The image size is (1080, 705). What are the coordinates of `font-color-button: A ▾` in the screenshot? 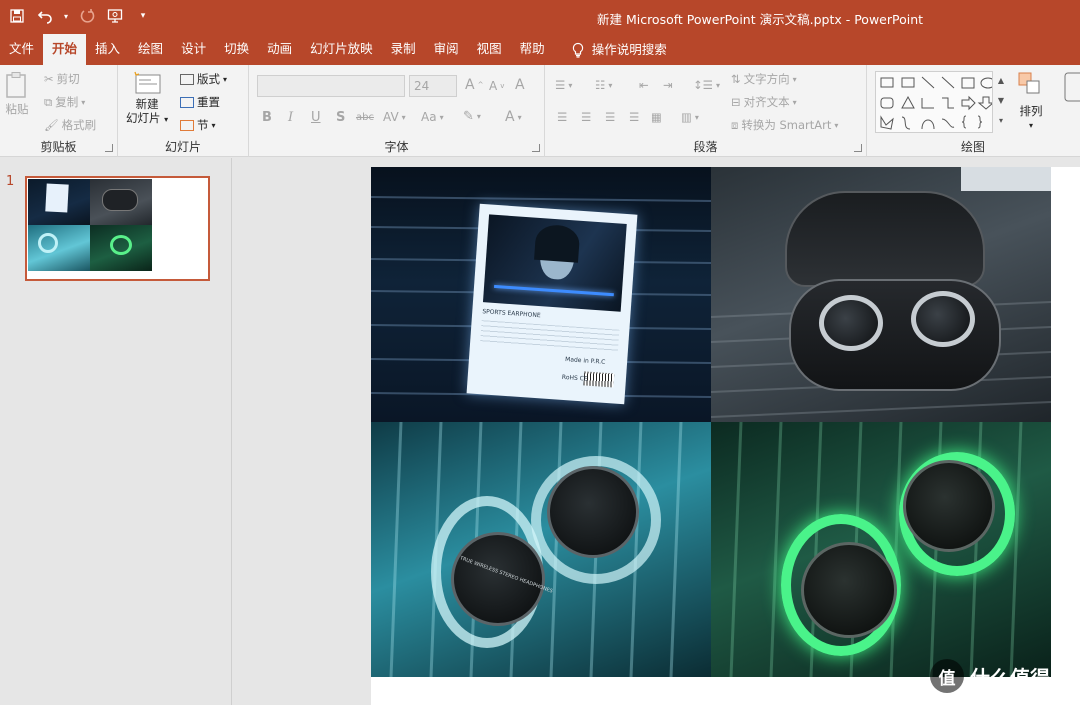 It's located at (513, 117).